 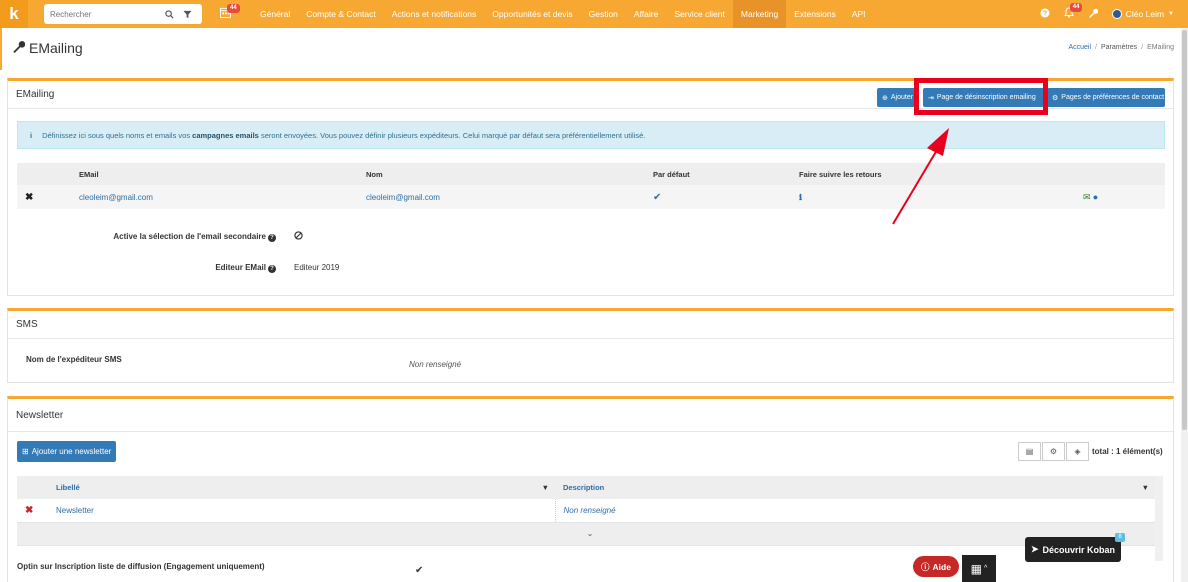 What do you see at coordinates (590, 325) in the screenshot?
I see `sms-panel-title: SMS` at bounding box center [590, 325].